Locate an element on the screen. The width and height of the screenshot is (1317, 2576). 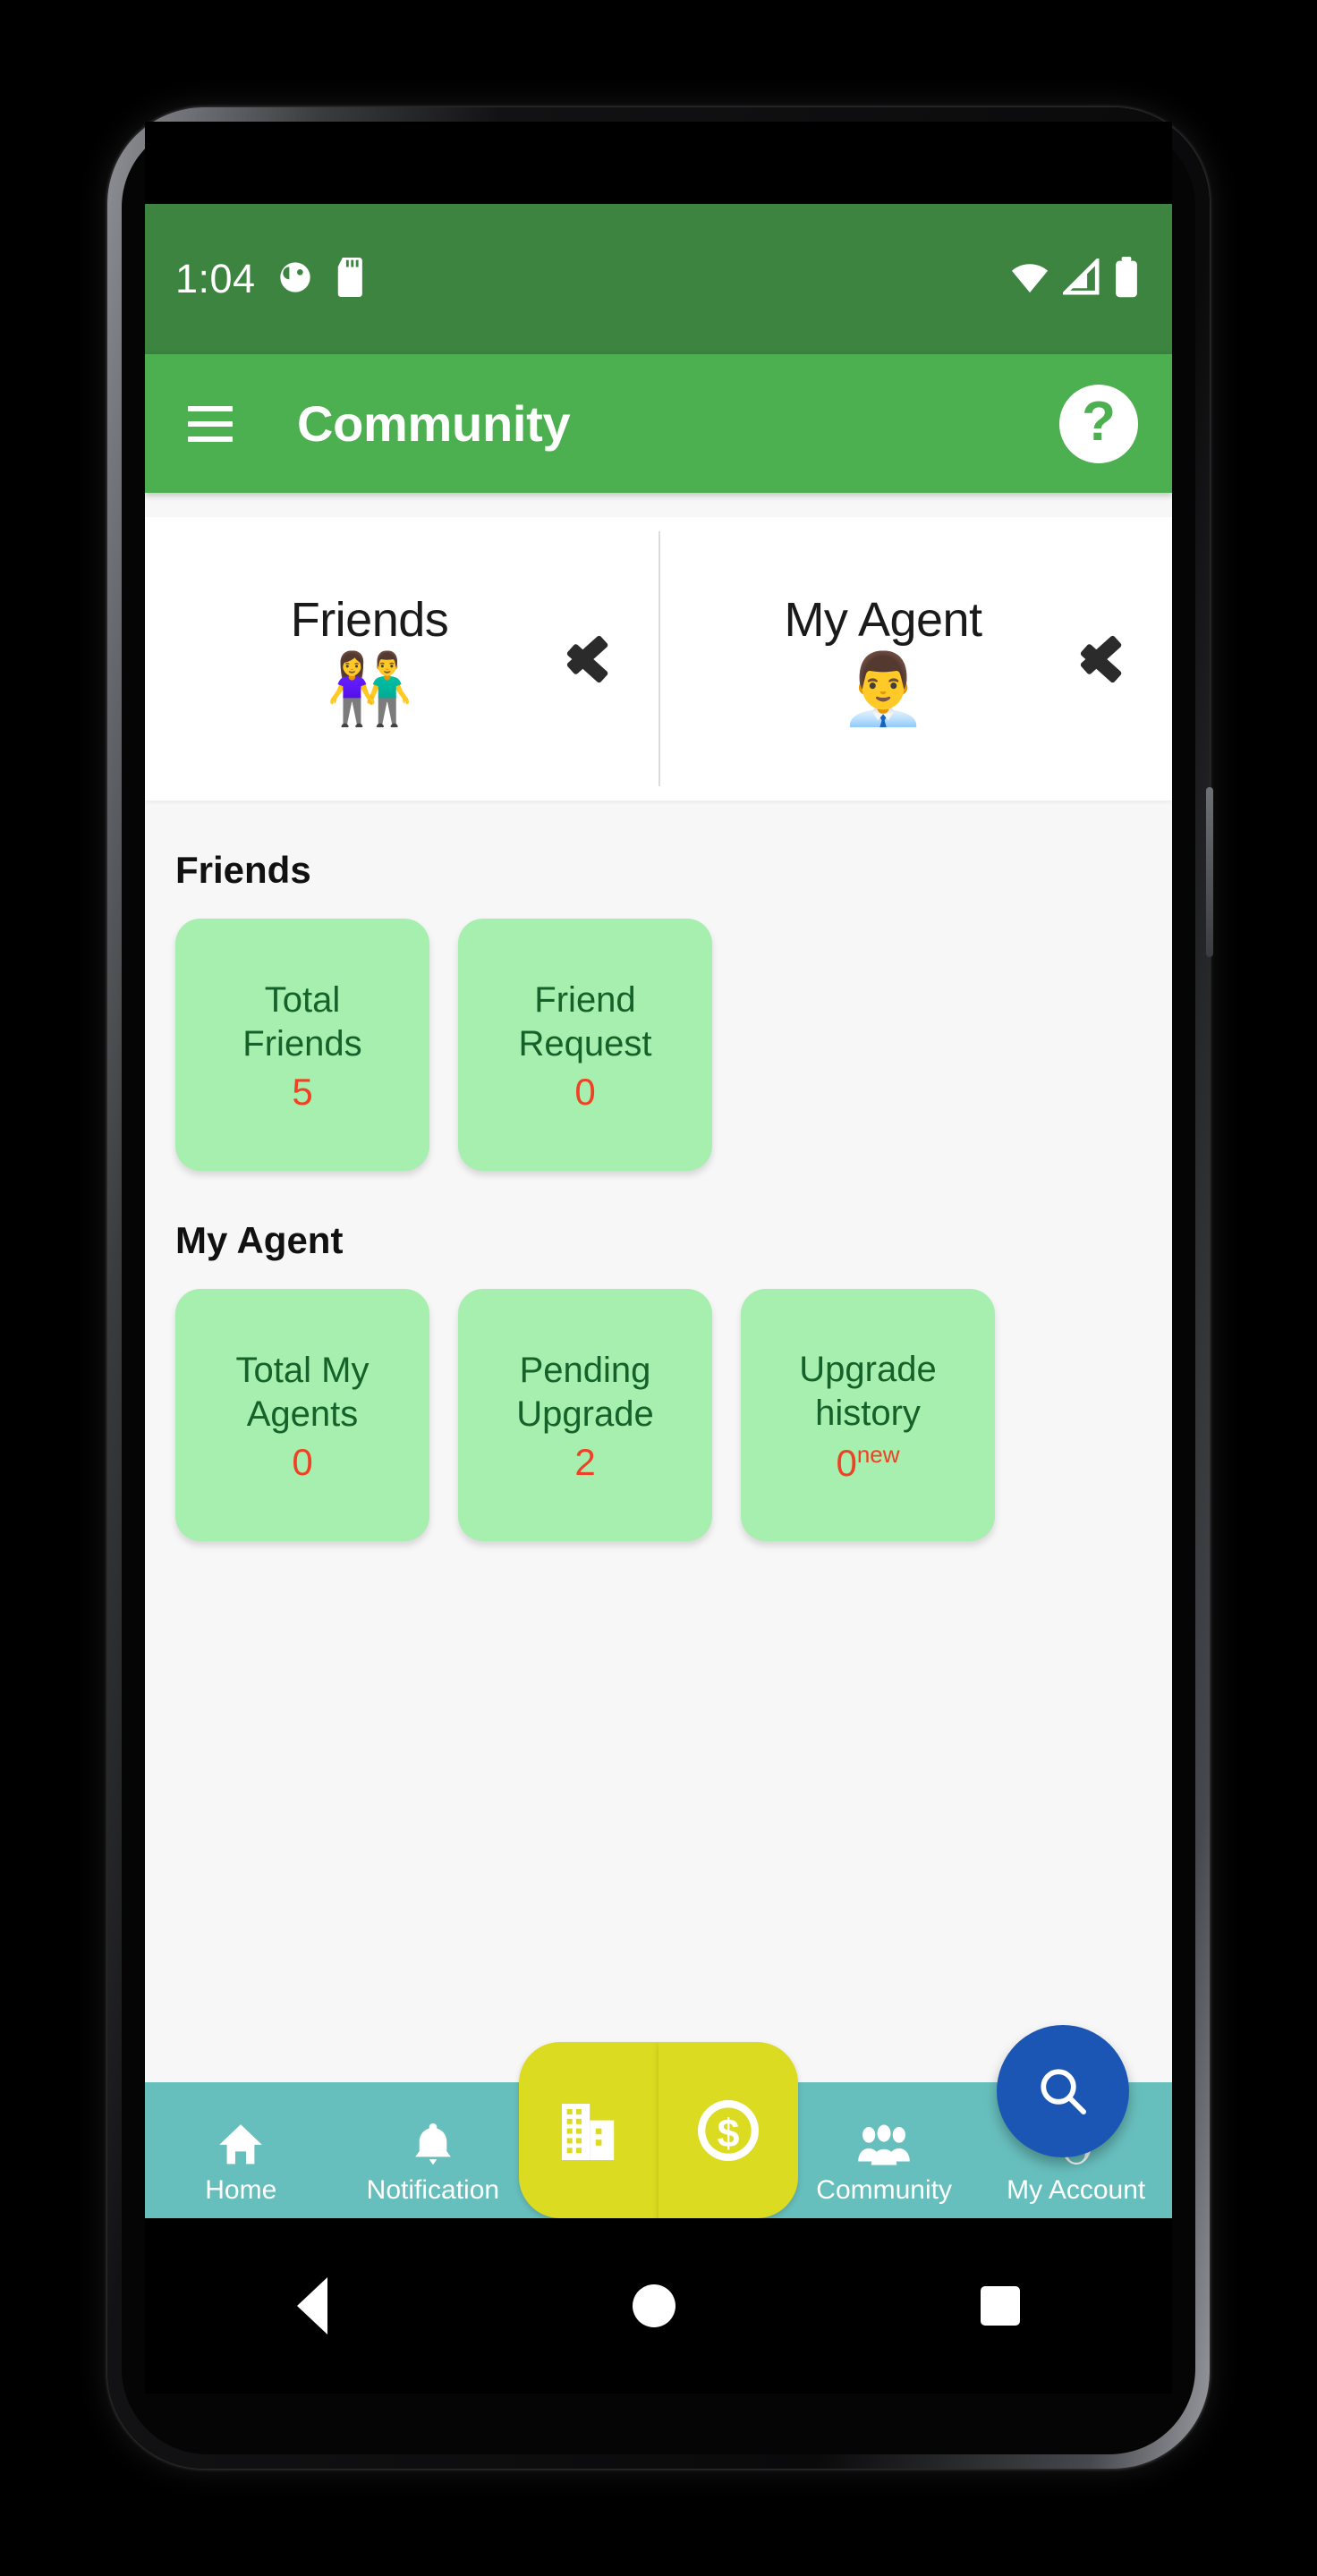
nav-center-button-money: $ is located at coordinates (728, 2130).